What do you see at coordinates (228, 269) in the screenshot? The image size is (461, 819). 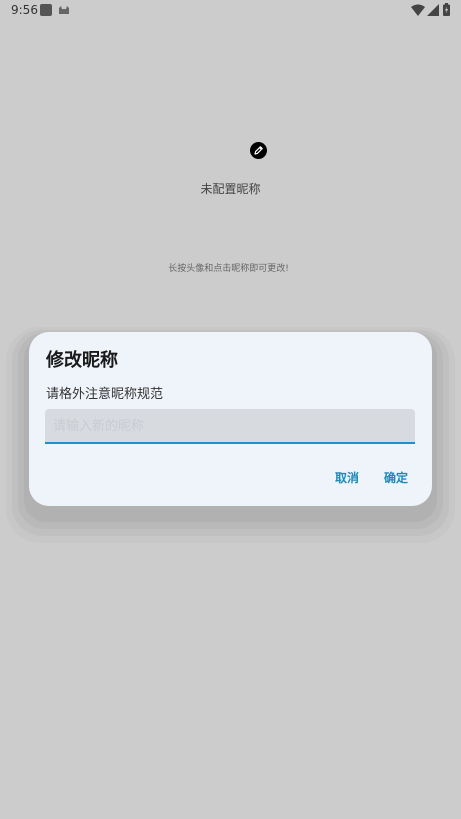 I see `hint-text: 长按头像和点击昵称即可更改!` at bounding box center [228, 269].